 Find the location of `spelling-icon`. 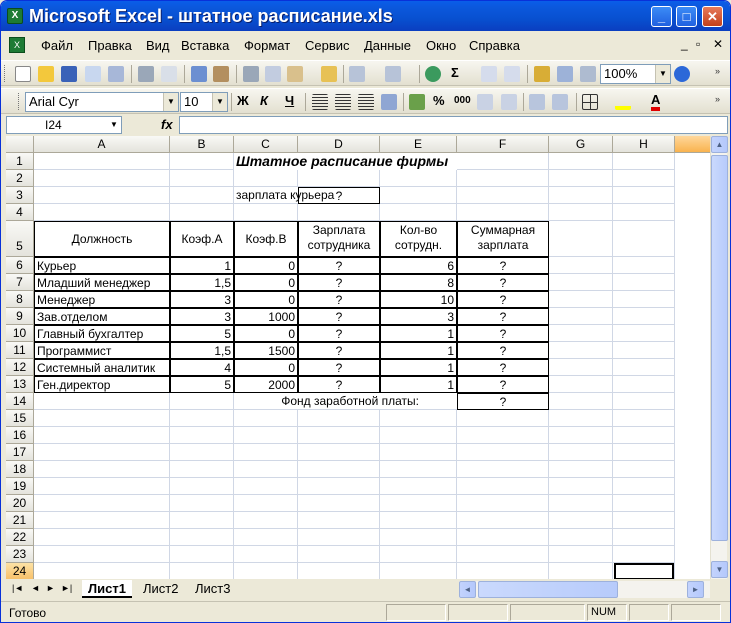

spelling-icon is located at coordinates (199, 74).